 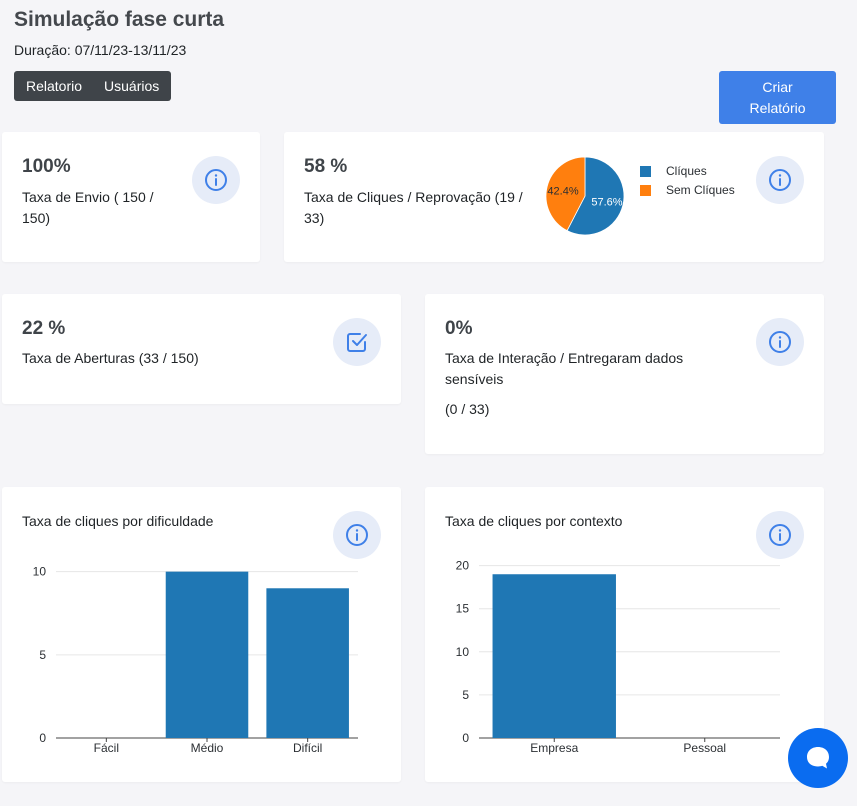 I want to click on legend-swatch-sem-cliques, so click(x=645, y=190).